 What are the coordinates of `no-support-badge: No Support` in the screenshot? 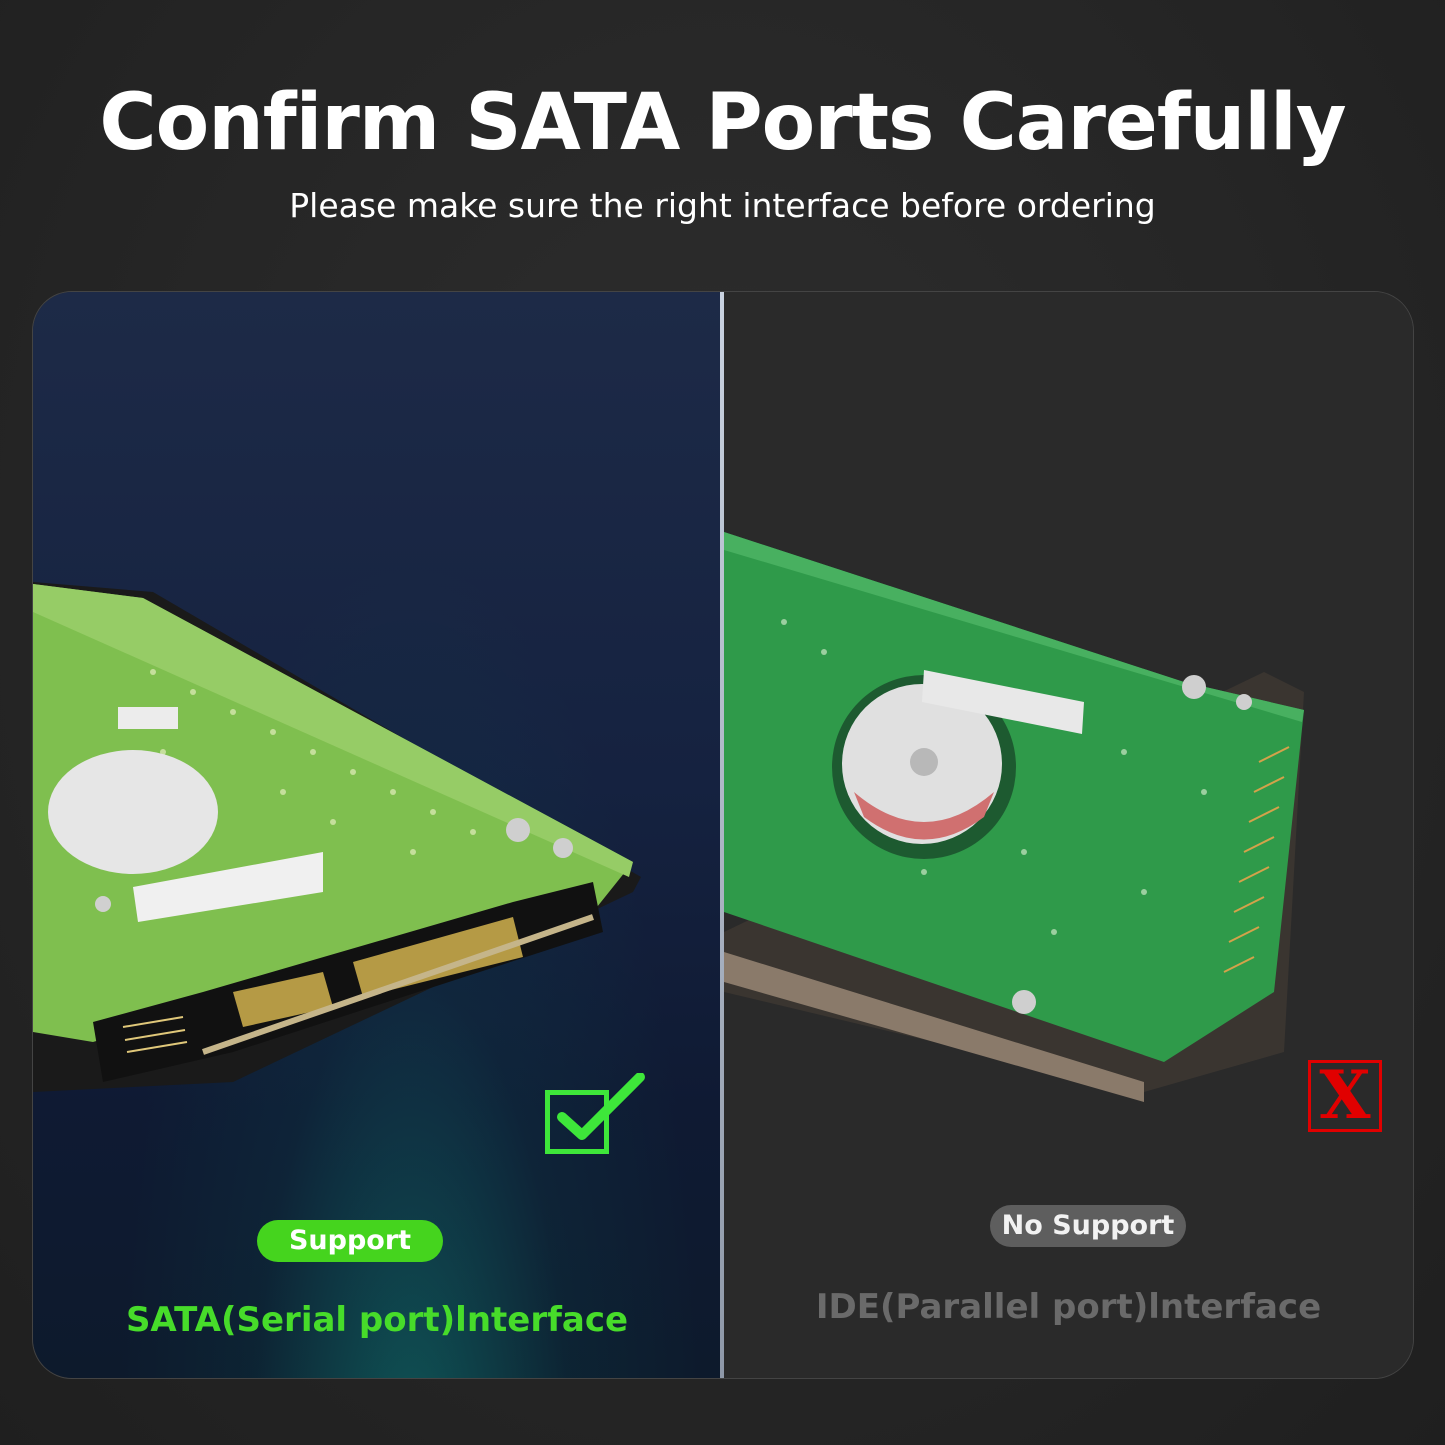 It's located at (1088, 1226).